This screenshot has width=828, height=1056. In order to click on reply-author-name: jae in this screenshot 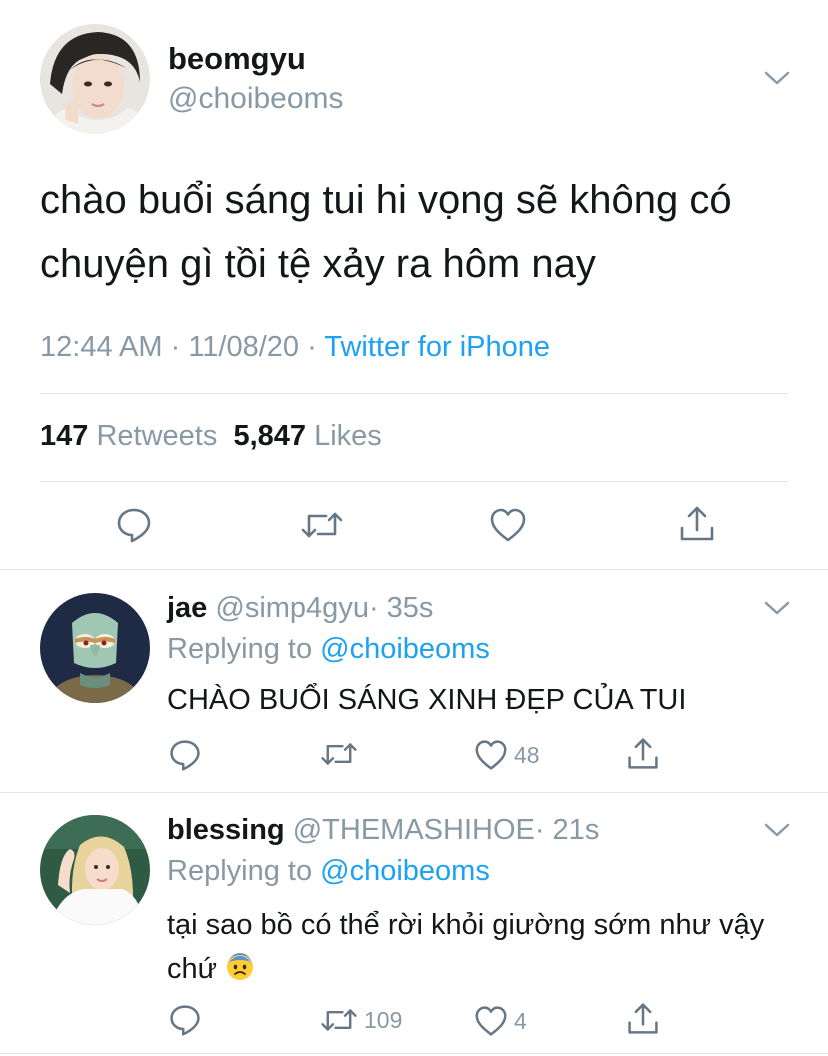, I will do `click(187, 608)`.